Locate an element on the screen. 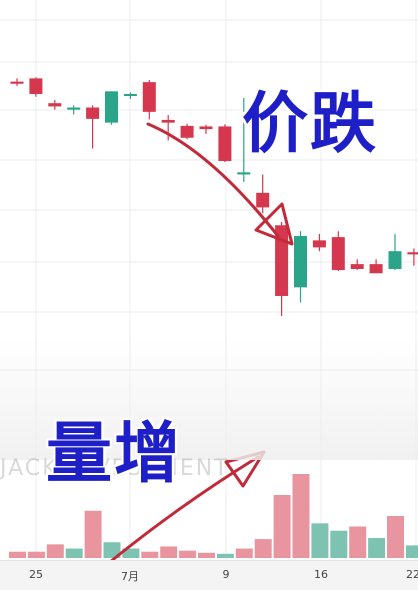  x-tick-label: 9 is located at coordinates (226, 574).